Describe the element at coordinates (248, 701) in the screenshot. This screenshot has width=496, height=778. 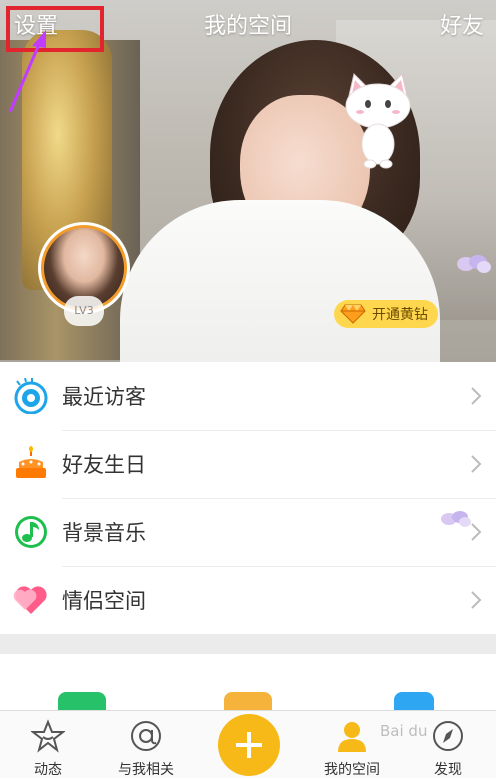
I see `app-shortcut-orange` at that location.